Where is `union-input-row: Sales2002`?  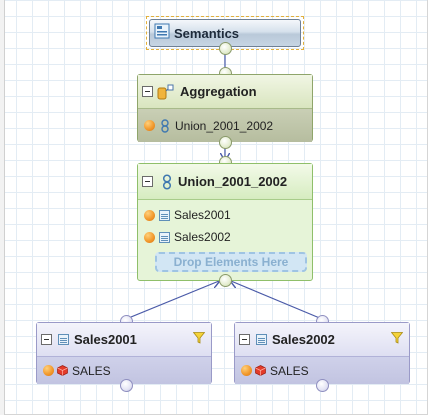
union-input-row: Sales2002 is located at coordinates (225, 237).